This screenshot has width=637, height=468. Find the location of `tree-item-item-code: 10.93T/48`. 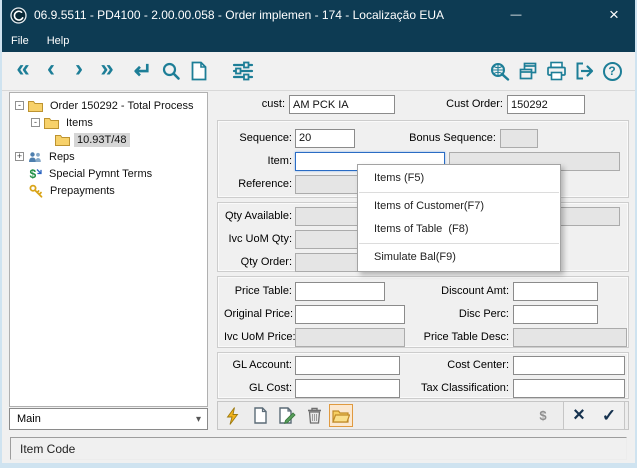

tree-item-item-code: 10.93T/48 is located at coordinates (108, 139).